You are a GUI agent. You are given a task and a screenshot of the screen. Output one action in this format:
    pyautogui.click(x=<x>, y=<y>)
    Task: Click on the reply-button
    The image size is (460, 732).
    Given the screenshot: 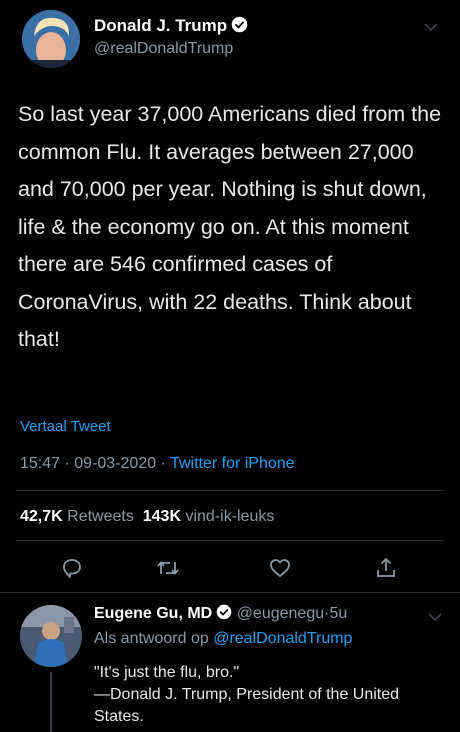 What is the action you would take?
    pyautogui.click(x=72, y=568)
    